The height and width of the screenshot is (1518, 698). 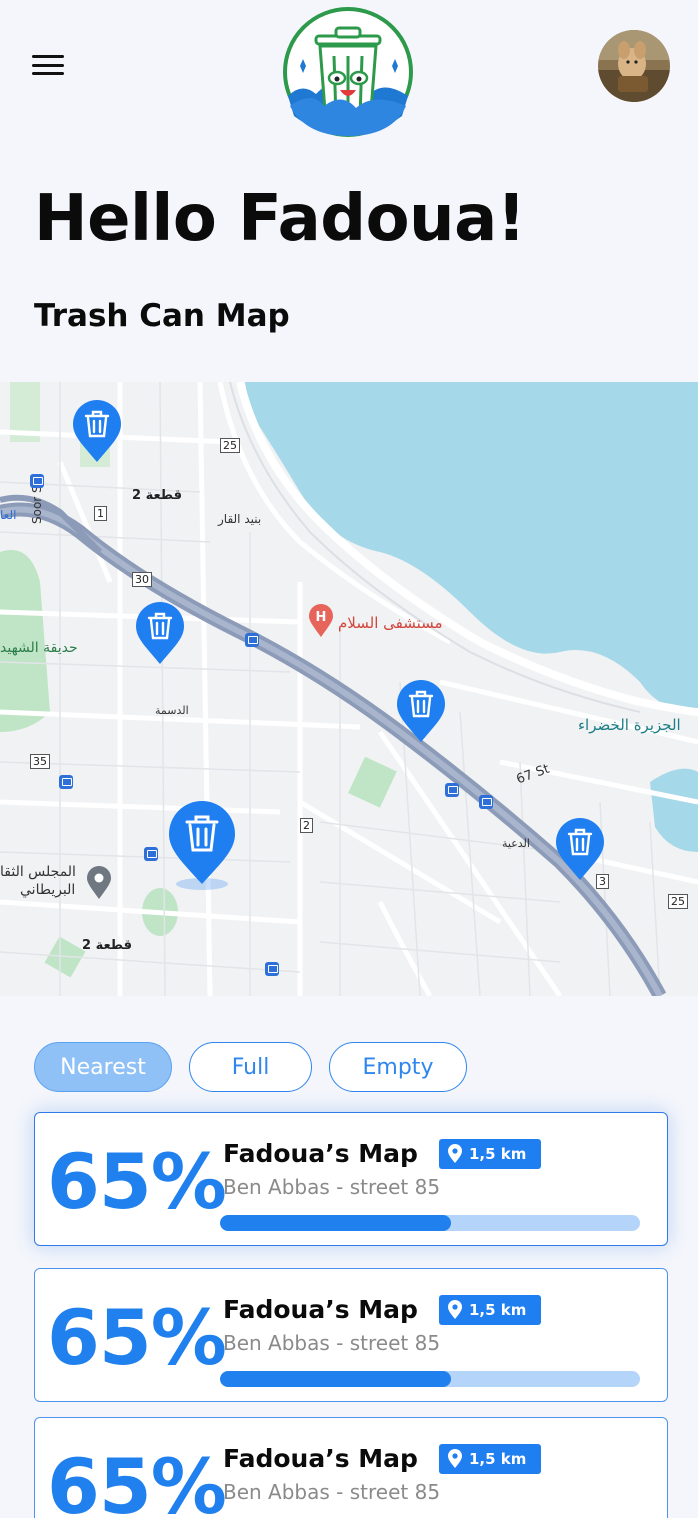 What do you see at coordinates (390, 623) in the screenshot?
I see `map-label-hospital: مستشفى السلام` at bounding box center [390, 623].